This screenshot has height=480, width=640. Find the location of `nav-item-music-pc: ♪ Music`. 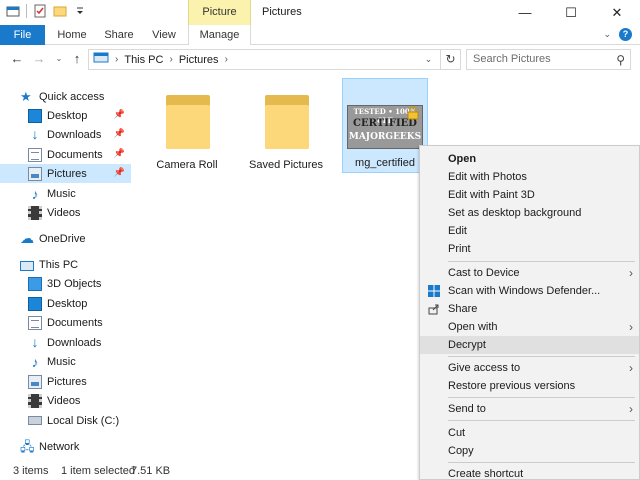

nav-item-music-pc: ♪ Music is located at coordinates (65, 361).